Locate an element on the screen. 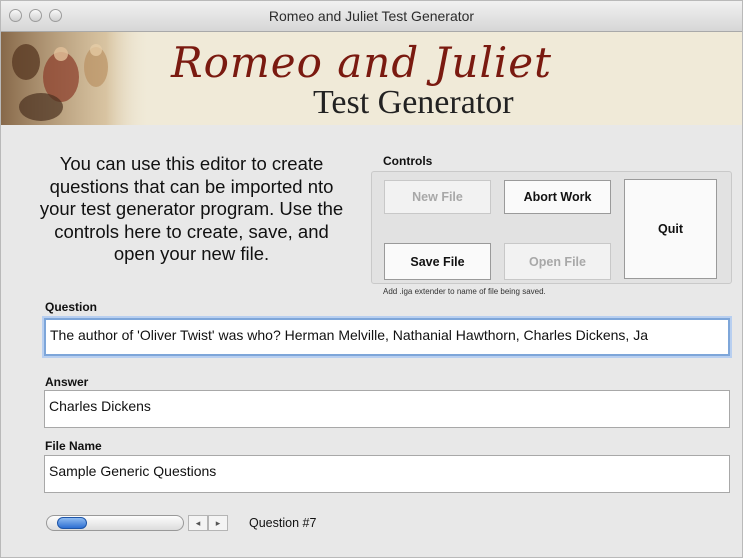 This screenshot has width=743, height=558. question-scroll-slider is located at coordinates (115, 523).